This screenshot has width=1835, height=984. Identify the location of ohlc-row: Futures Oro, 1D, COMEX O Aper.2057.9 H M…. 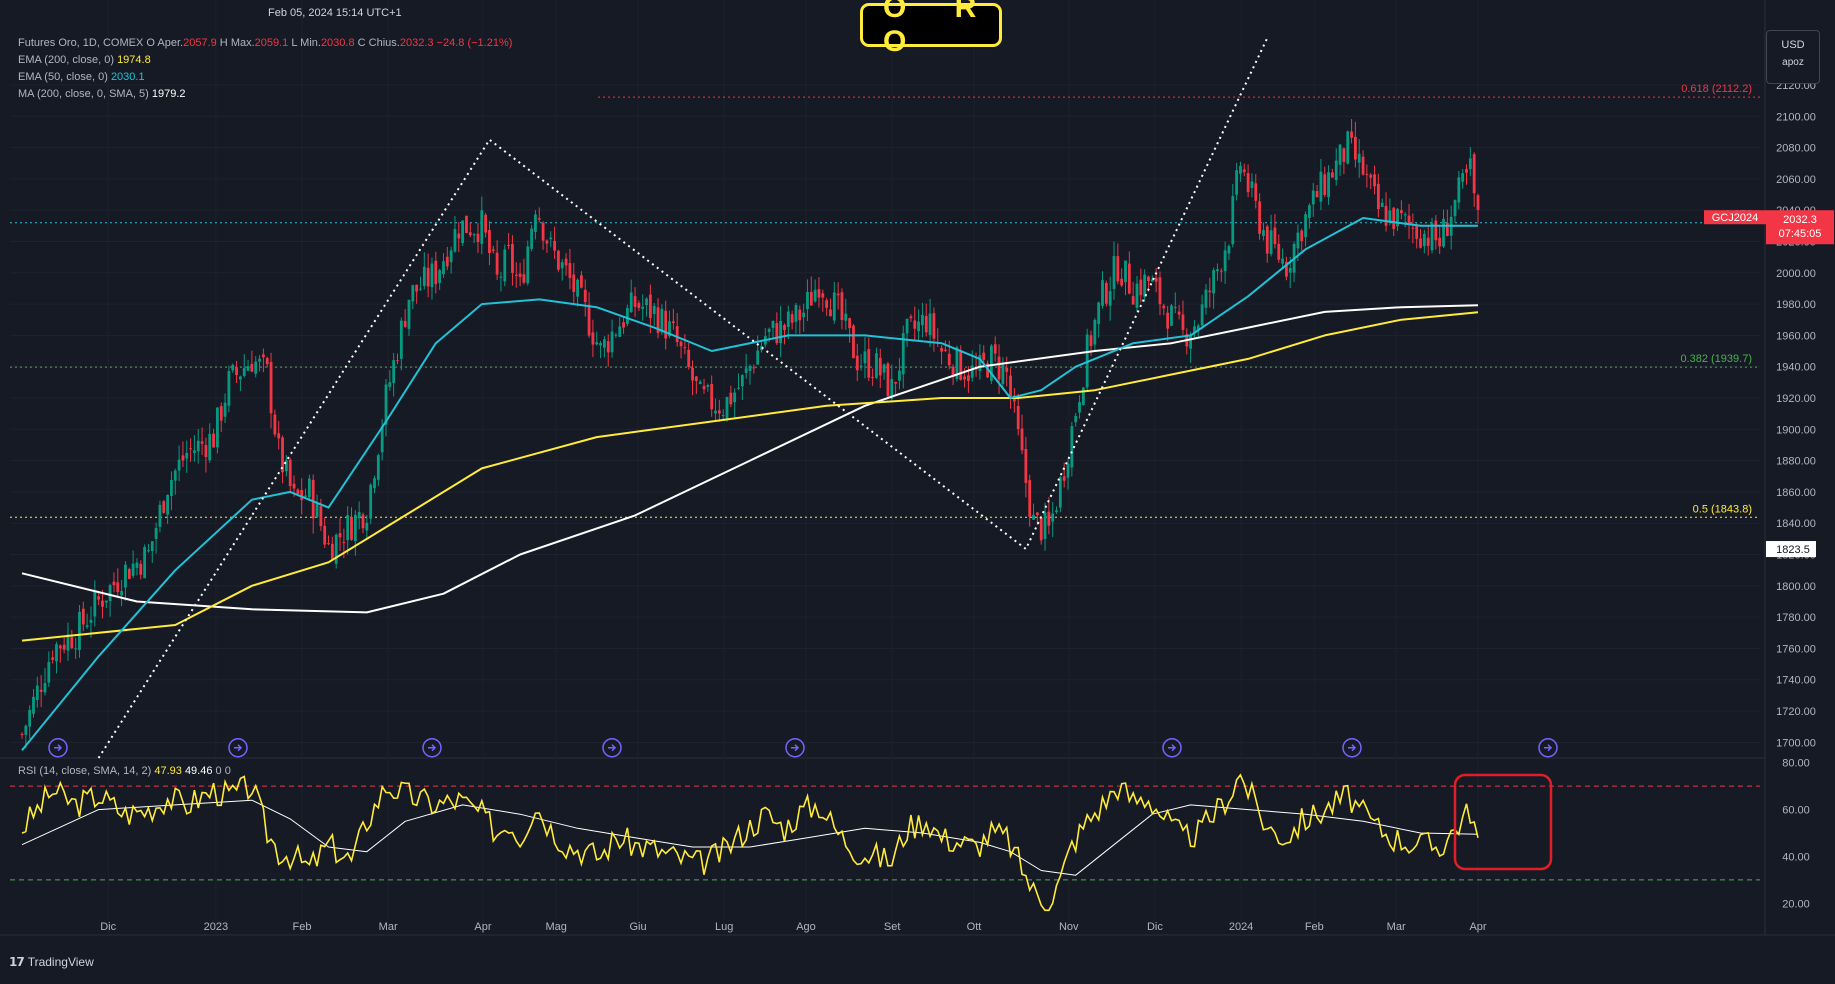
(265, 43).